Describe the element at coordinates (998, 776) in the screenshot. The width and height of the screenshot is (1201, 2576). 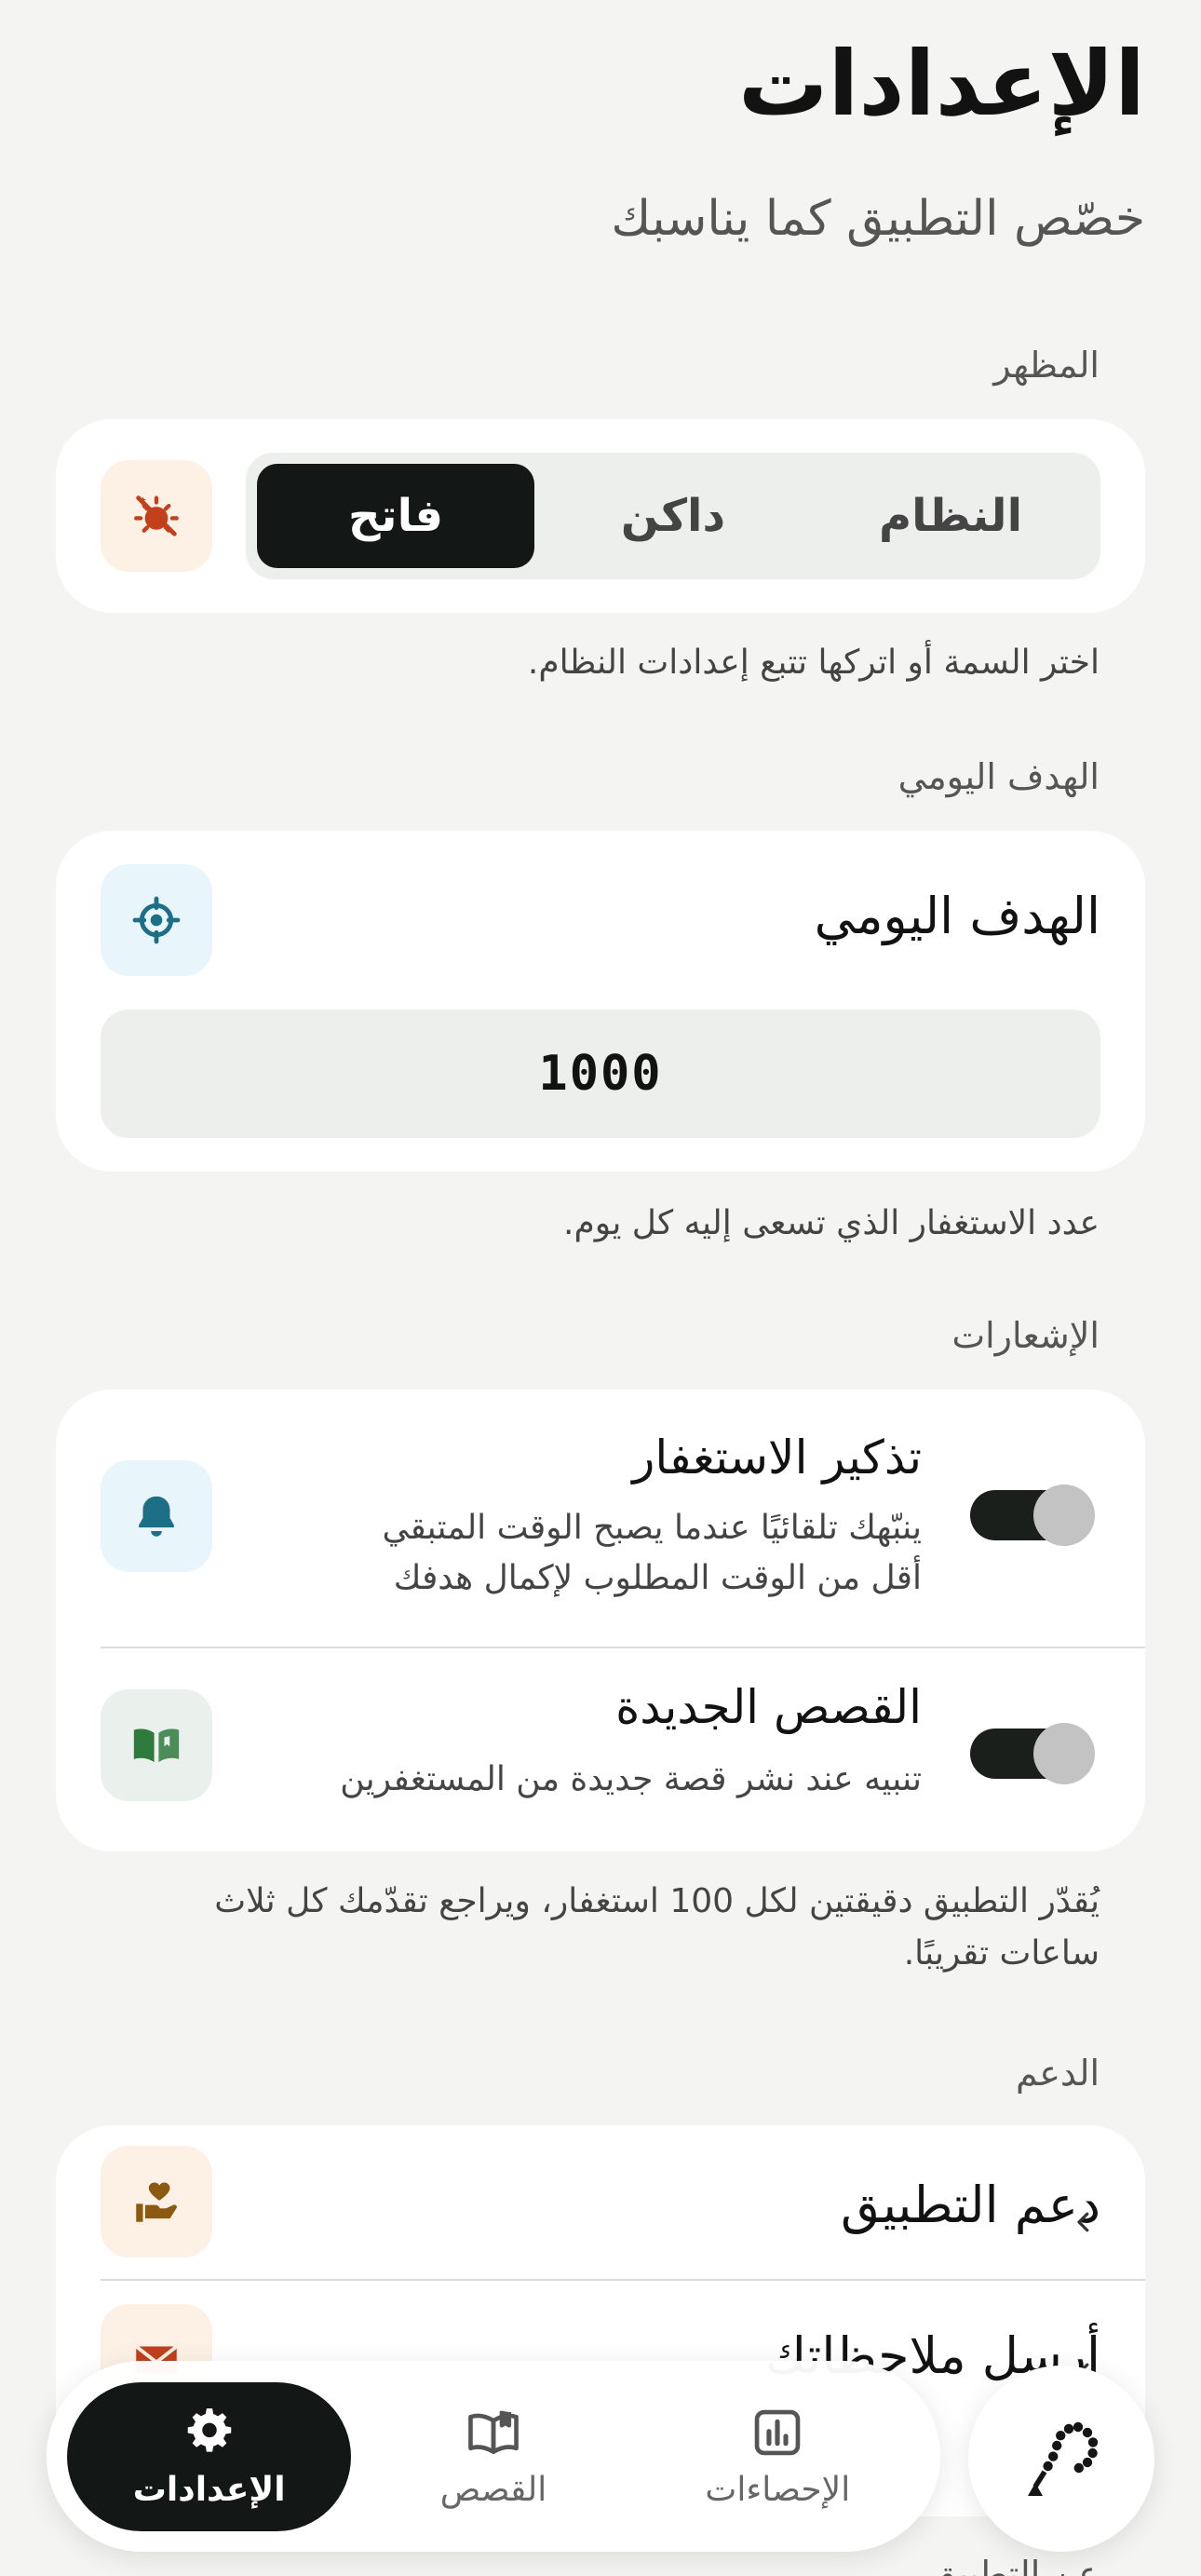
I see `section-label-daily-goal: الهدف اليومي` at that location.